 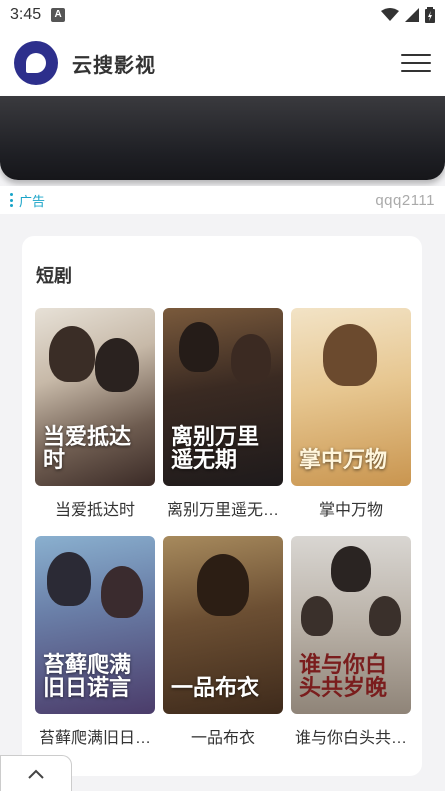 What do you see at coordinates (215, 448) in the screenshot?
I see `poster-title: 离别万里遥无期` at bounding box center [215, 448].